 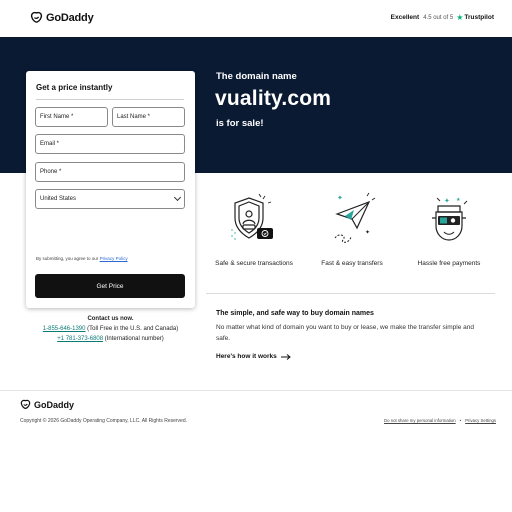 What do you see at coordinates (460, 17) in the screenshot?
I see `trustpilot-star-icon: ★` at bounding box center [460, 17].